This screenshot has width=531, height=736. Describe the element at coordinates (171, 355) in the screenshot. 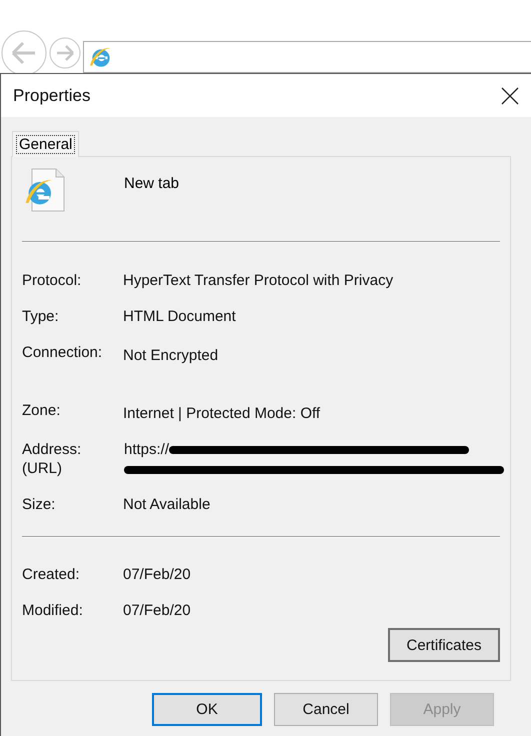

I see `property-value: Not Encrypted` at that location.